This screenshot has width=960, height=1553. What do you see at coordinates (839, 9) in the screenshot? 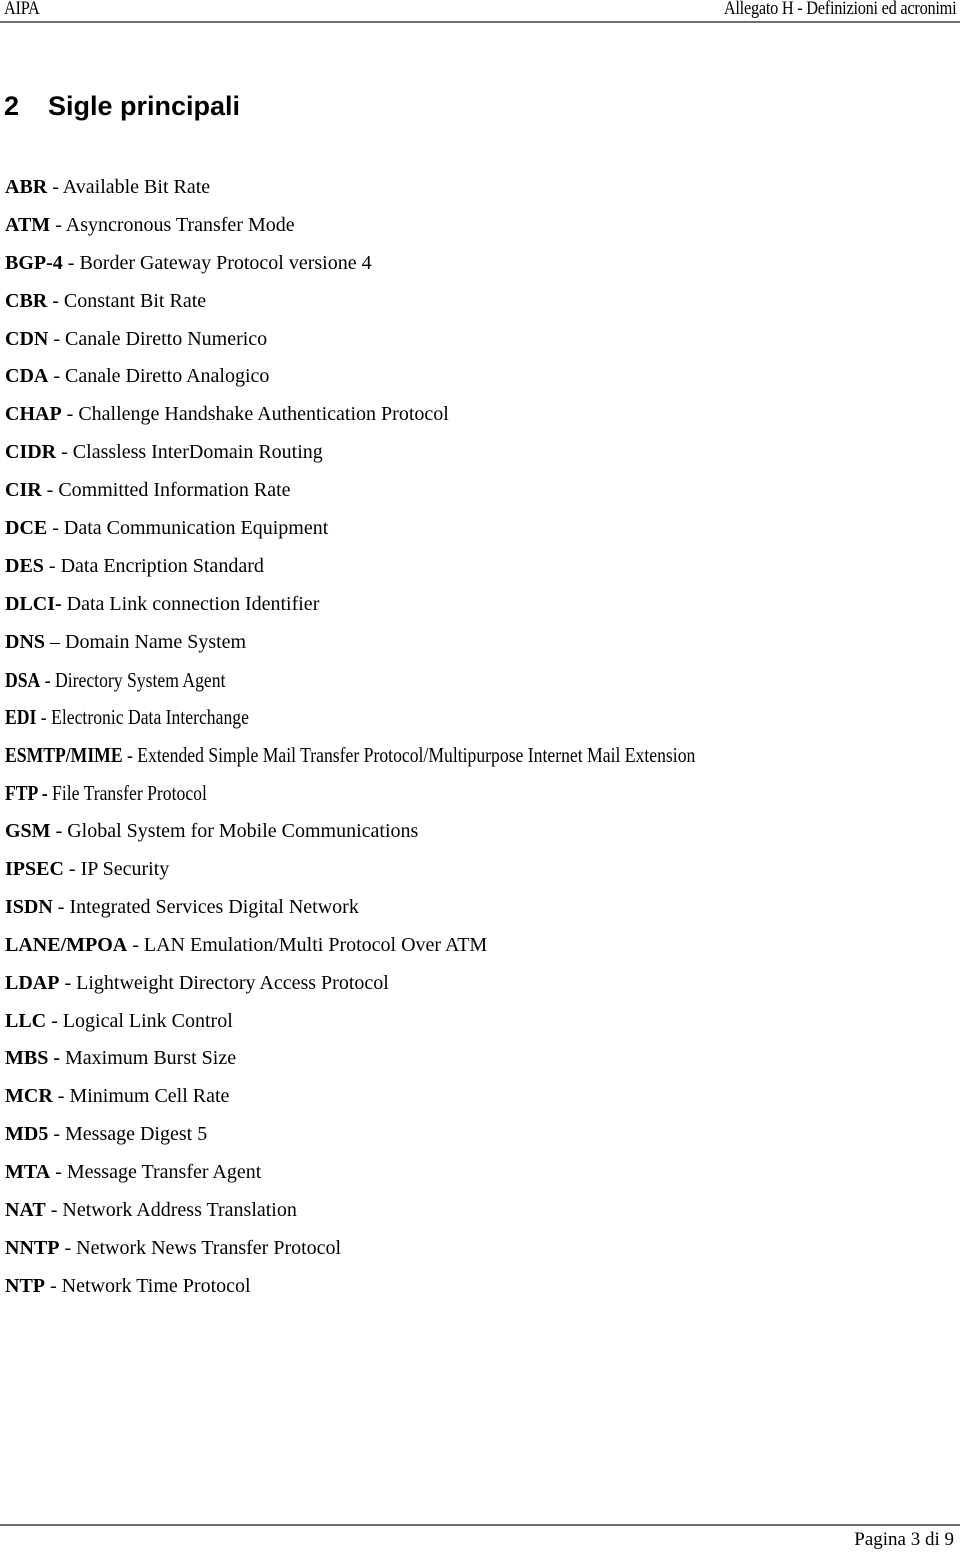
I see `header-document-title: Allegato H - Definizioni ed acronimi` at bounding box center [839, 9].